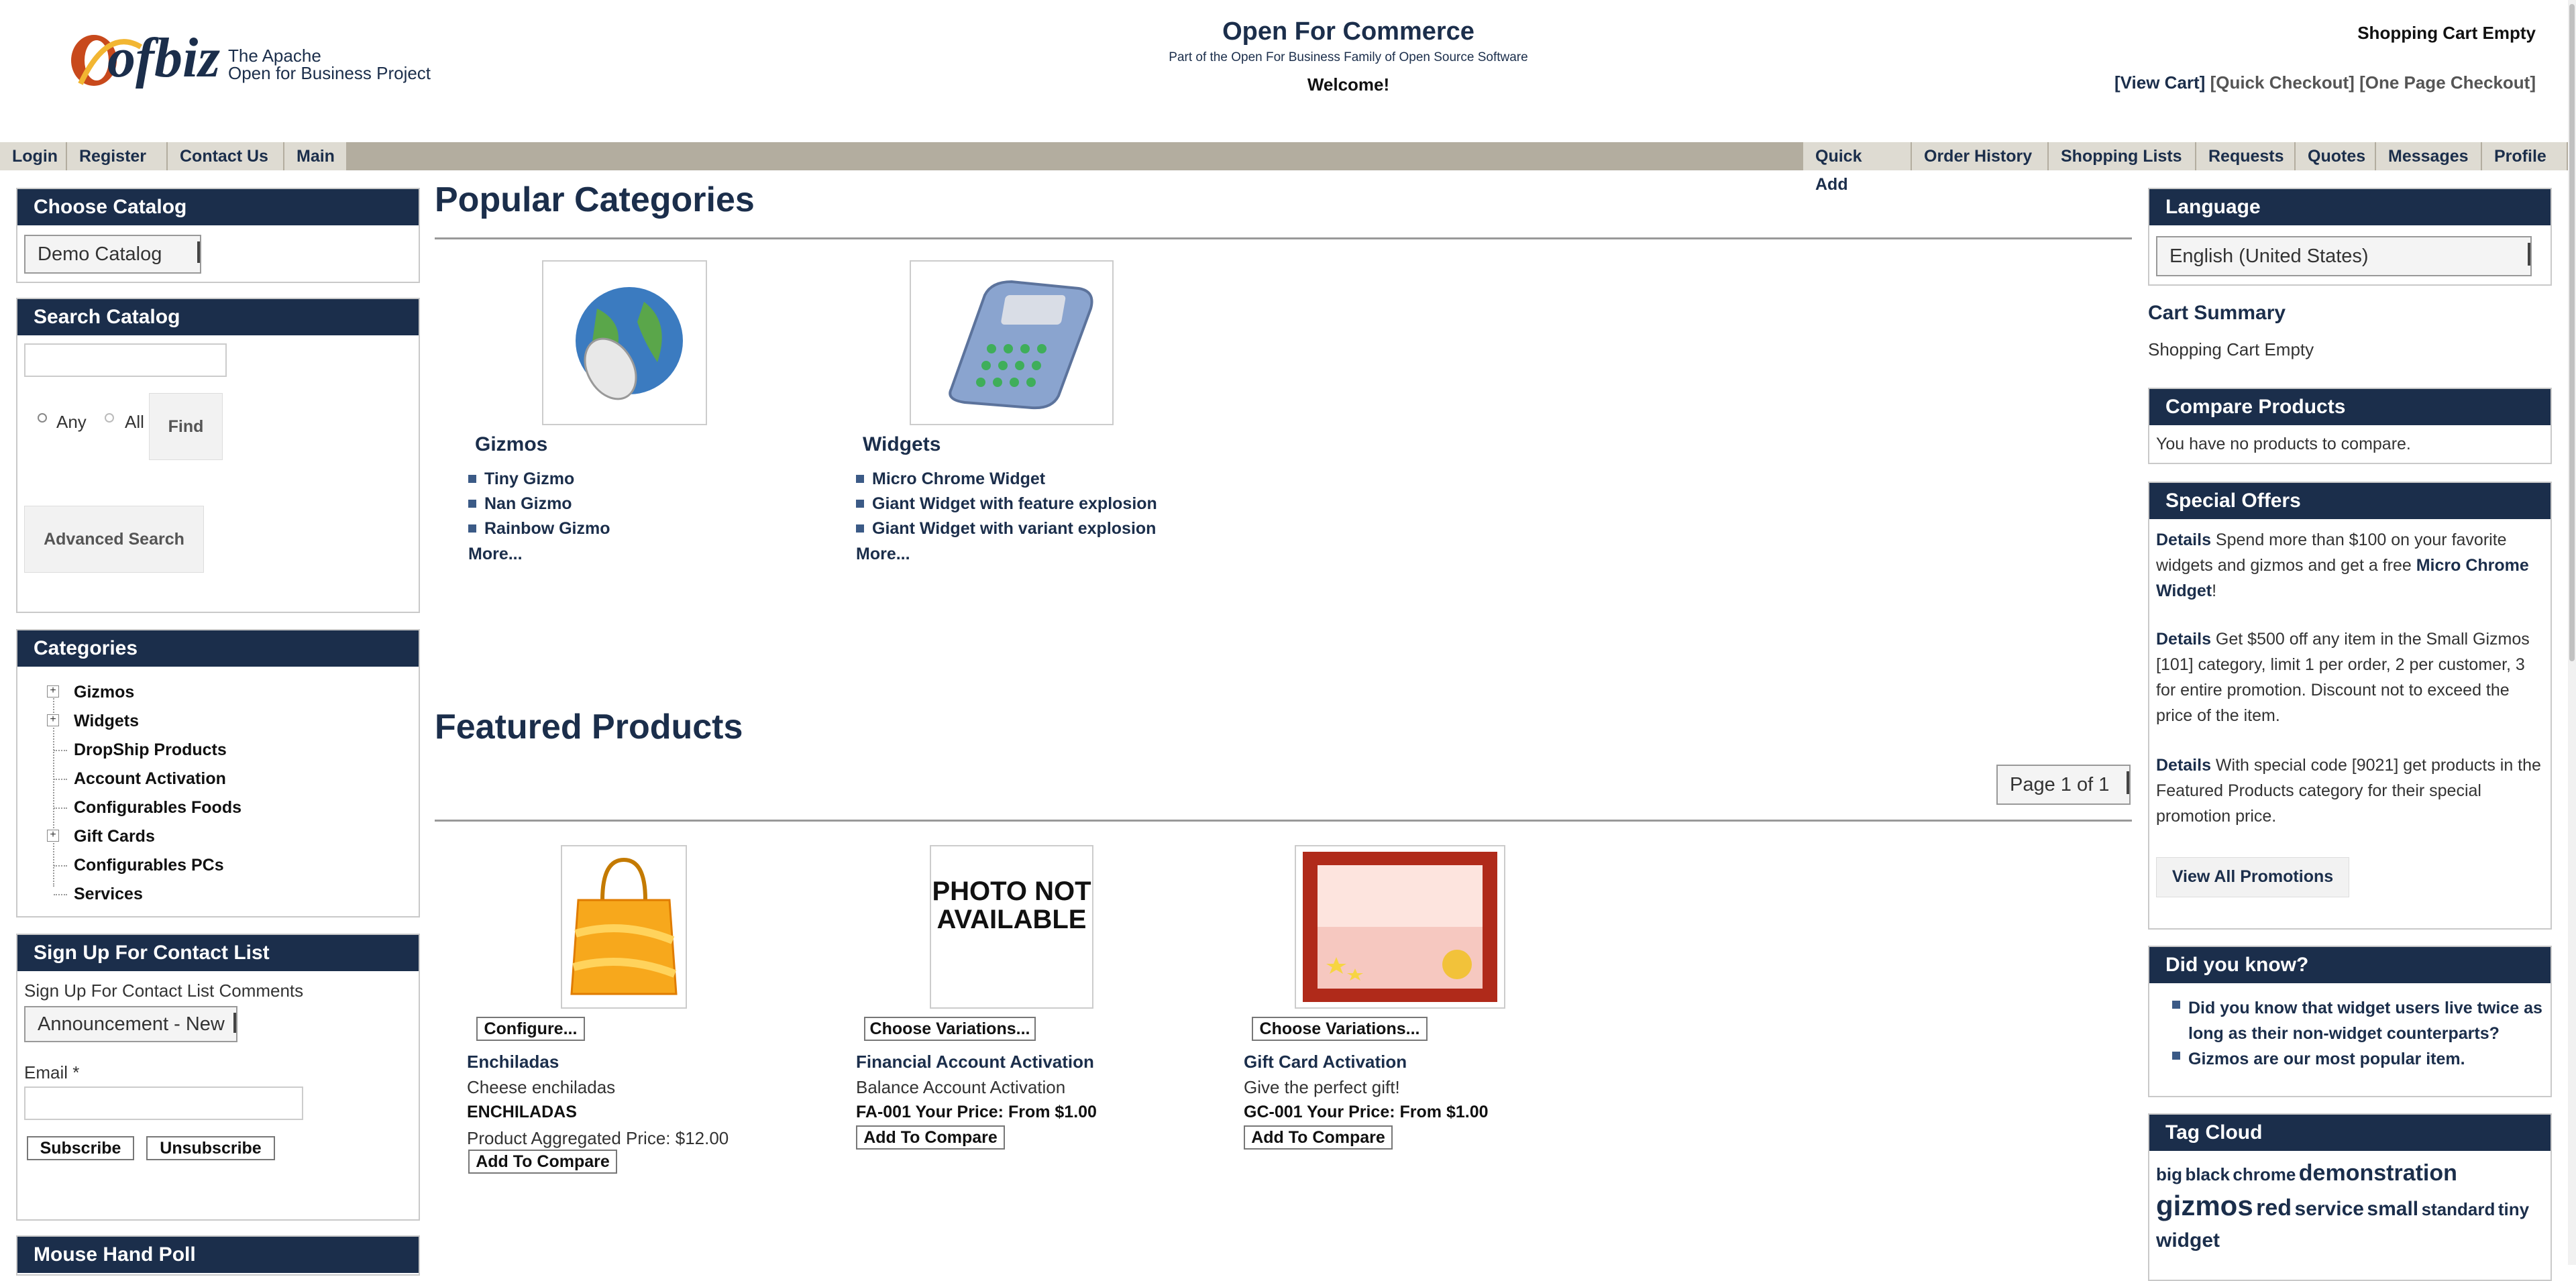 The width and height of the screenshot is (2576, 1281). Describe the element at coordinates (511, 444) in the screenshot. I see `gizmos-category-title: Gizmos` at that location.